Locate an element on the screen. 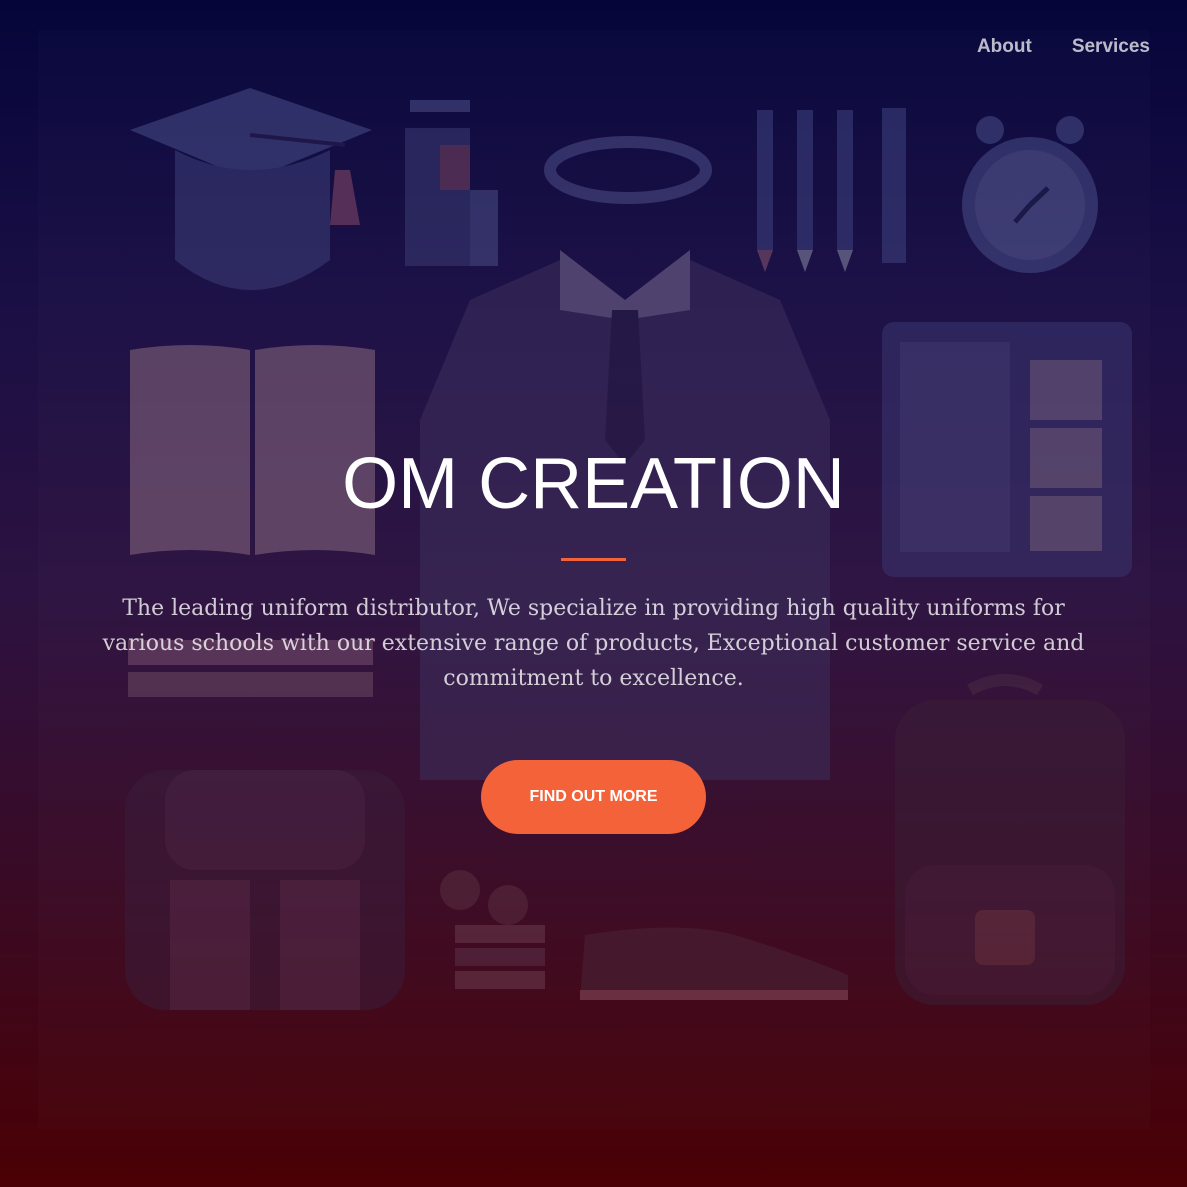  alarm-clock-icon is located at coordinates (1030, 194).